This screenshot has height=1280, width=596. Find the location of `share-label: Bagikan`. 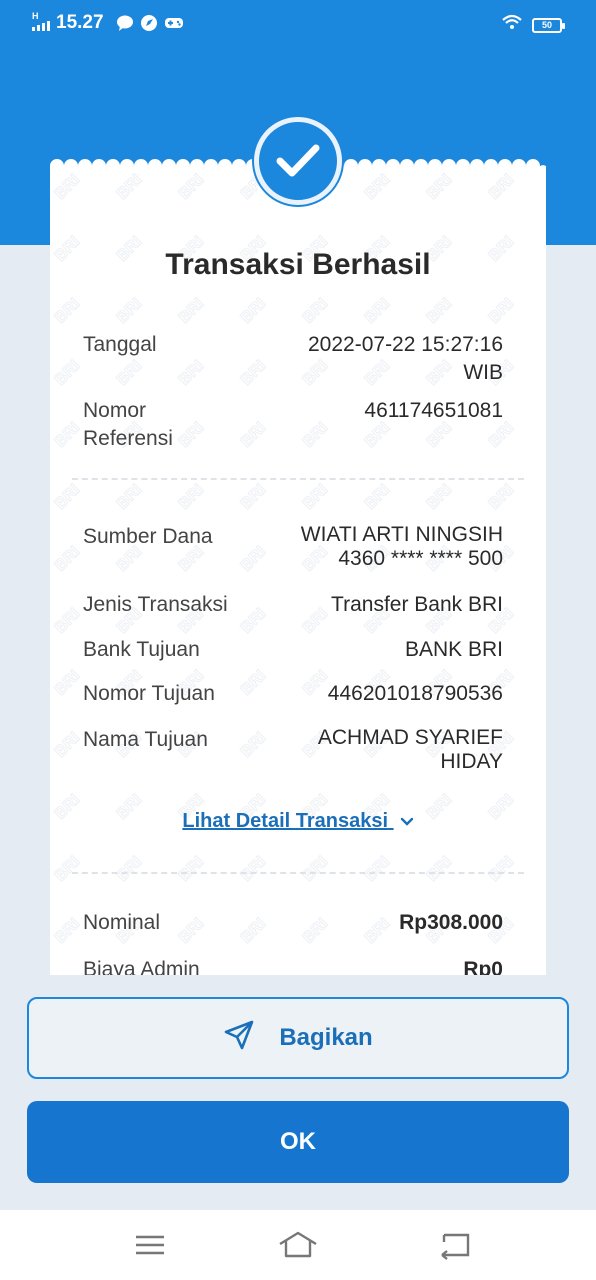

share-label: Bagikan is located at coordinates (325, 1038).